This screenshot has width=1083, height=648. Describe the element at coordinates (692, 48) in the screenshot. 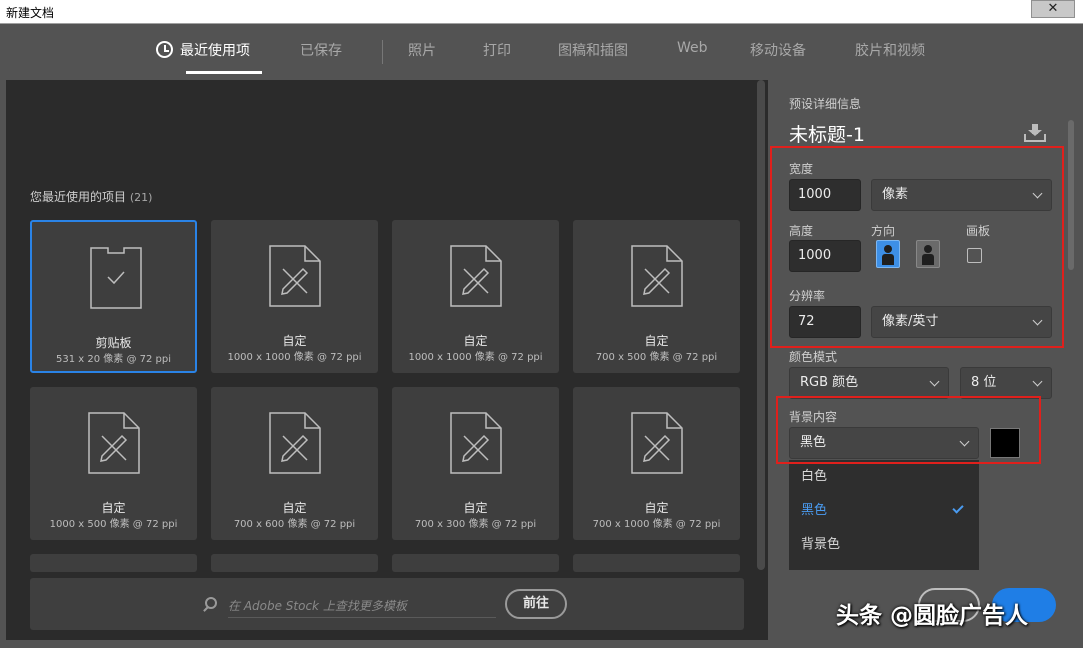

I see `tab-web: Web` at that location.